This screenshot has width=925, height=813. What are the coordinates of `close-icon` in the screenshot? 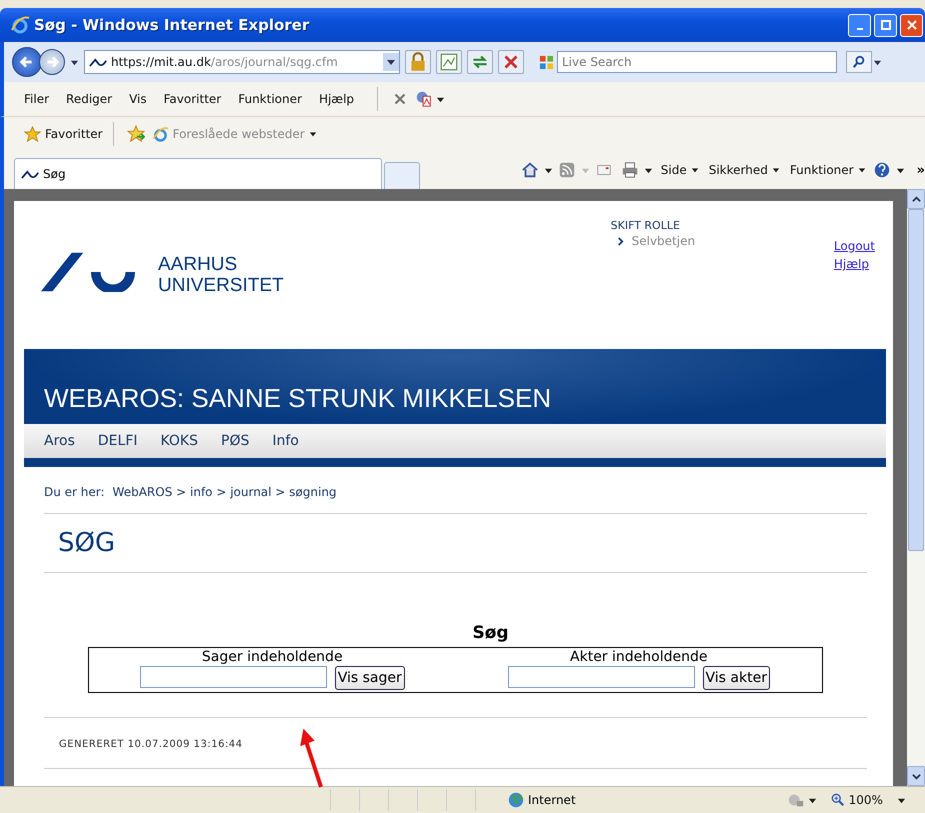 It's located at (911, 25).